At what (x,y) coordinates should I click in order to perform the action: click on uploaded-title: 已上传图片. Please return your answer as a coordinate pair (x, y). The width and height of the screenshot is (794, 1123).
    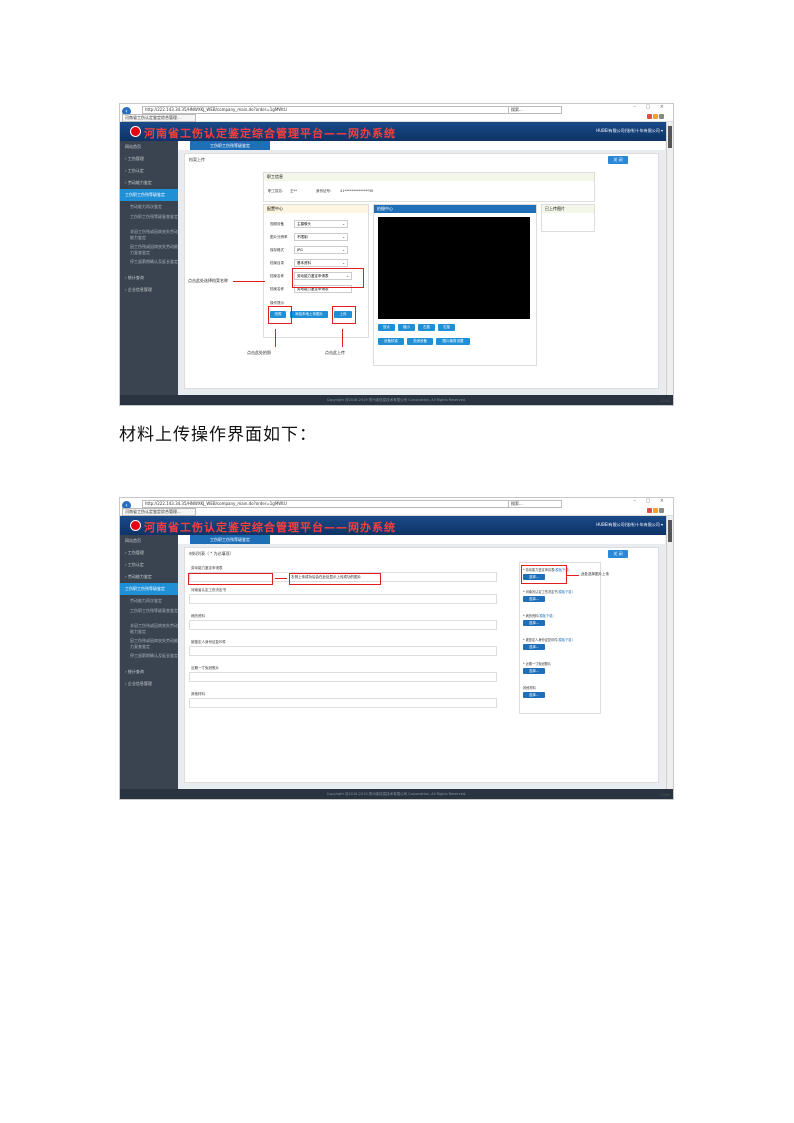
    Looking at the image, I should click on (568, 209).